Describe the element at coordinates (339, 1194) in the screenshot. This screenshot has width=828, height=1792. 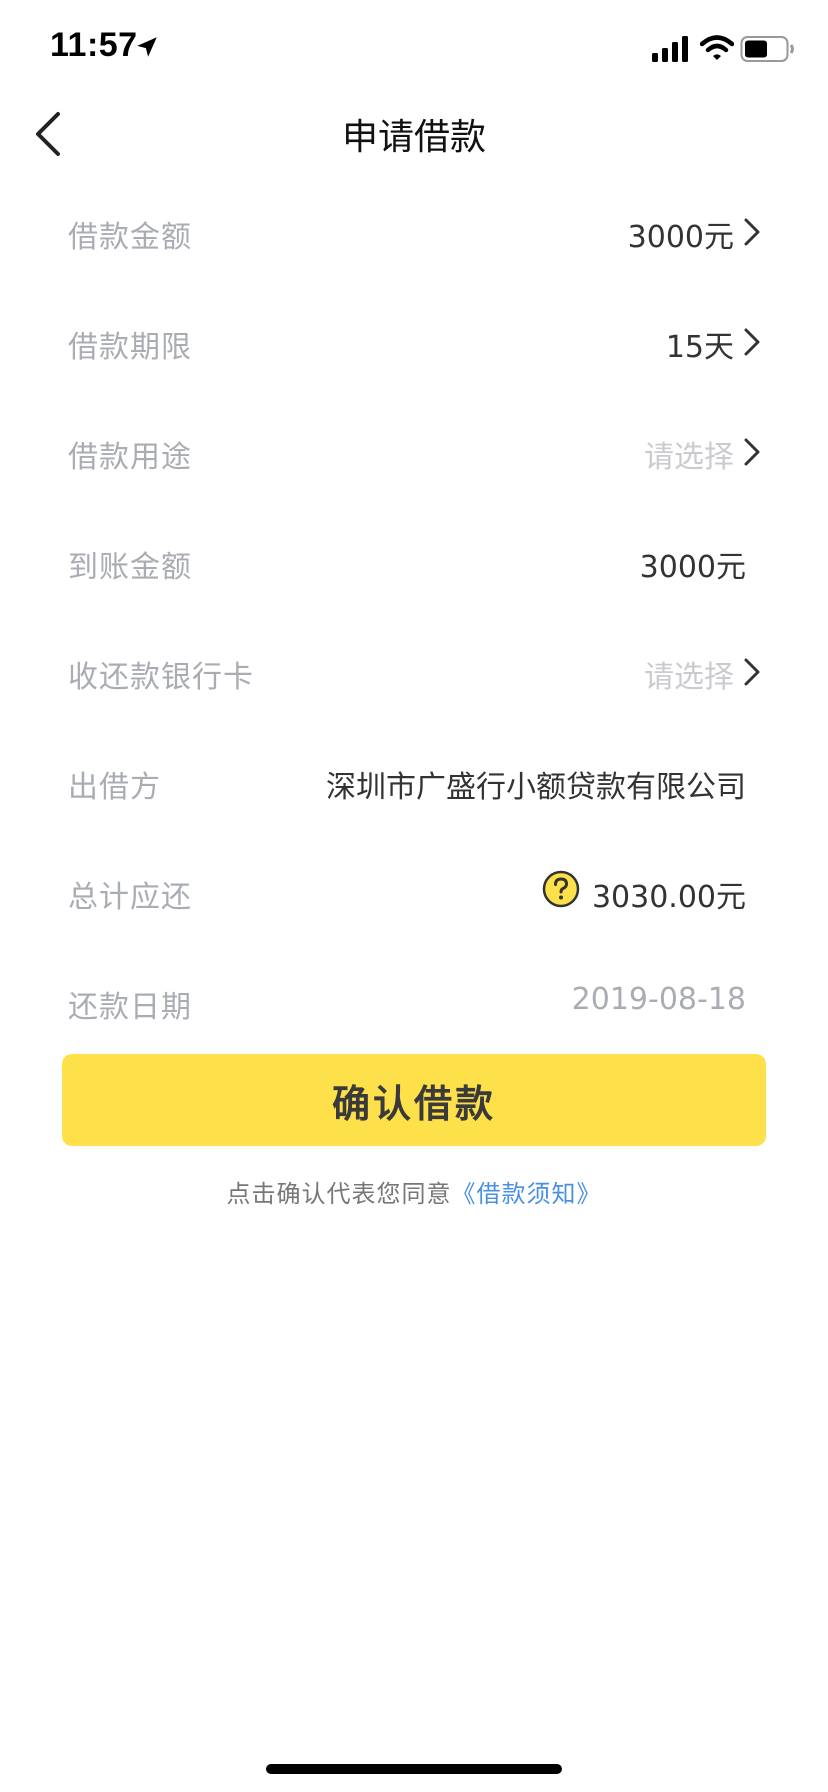
I see `agreement-prefix: 点击确认代表您同意` at that location.